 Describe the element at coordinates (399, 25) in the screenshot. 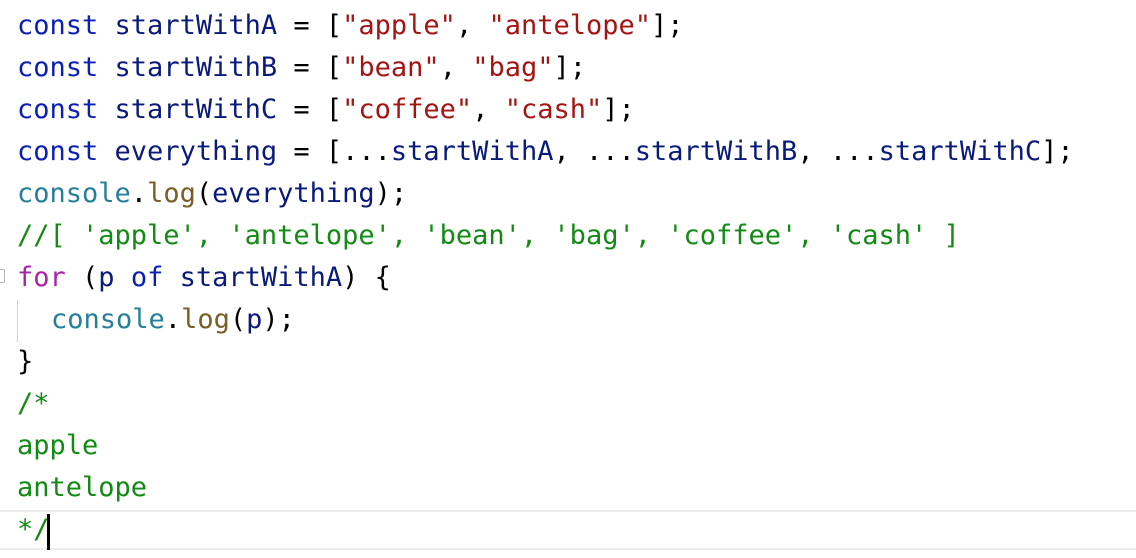

I see `code-token: "apple"` at that location.